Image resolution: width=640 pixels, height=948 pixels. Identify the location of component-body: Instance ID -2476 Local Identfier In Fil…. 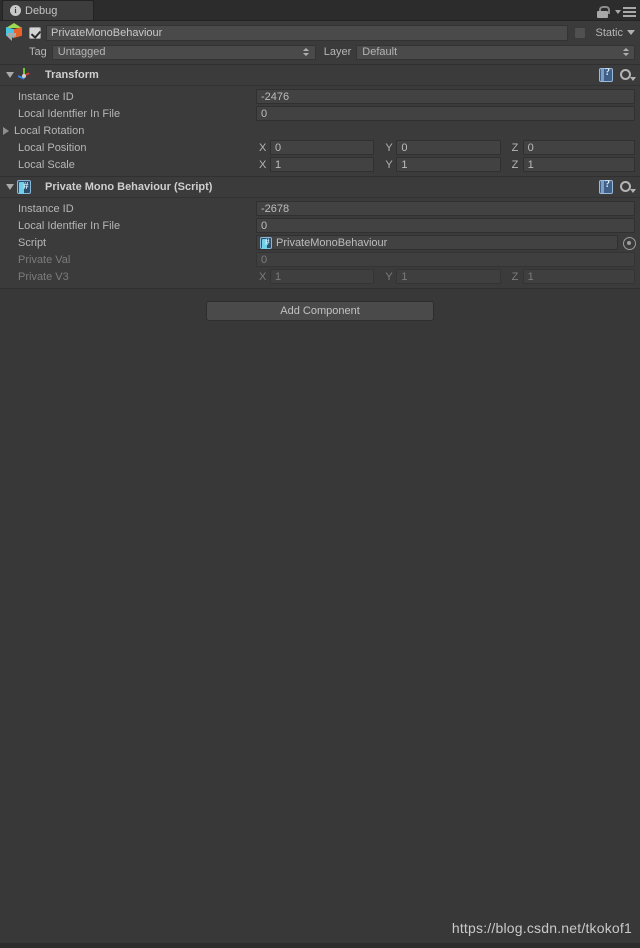
(320, 131).